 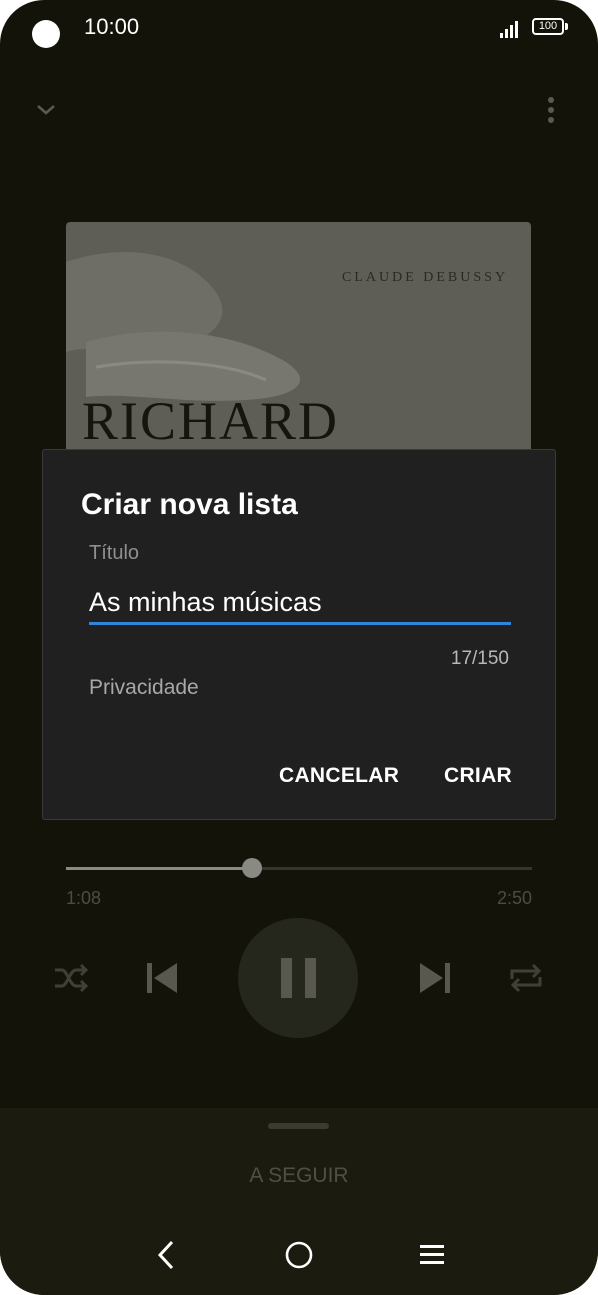 What do you see at coordinates (479, 658) in the screenshot?
I see `char-counter: 17/150` at bounding box center [479, 658].